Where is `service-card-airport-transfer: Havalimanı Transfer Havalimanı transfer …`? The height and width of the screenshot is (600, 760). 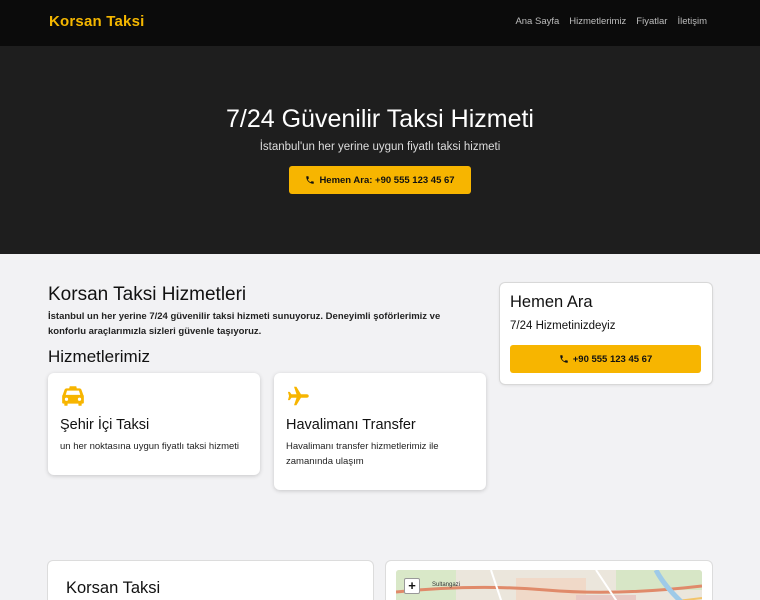
service-card-airport-transfer: Havalimanı Transfer Havalimanı transfer … is located at coordinates (380, 431).